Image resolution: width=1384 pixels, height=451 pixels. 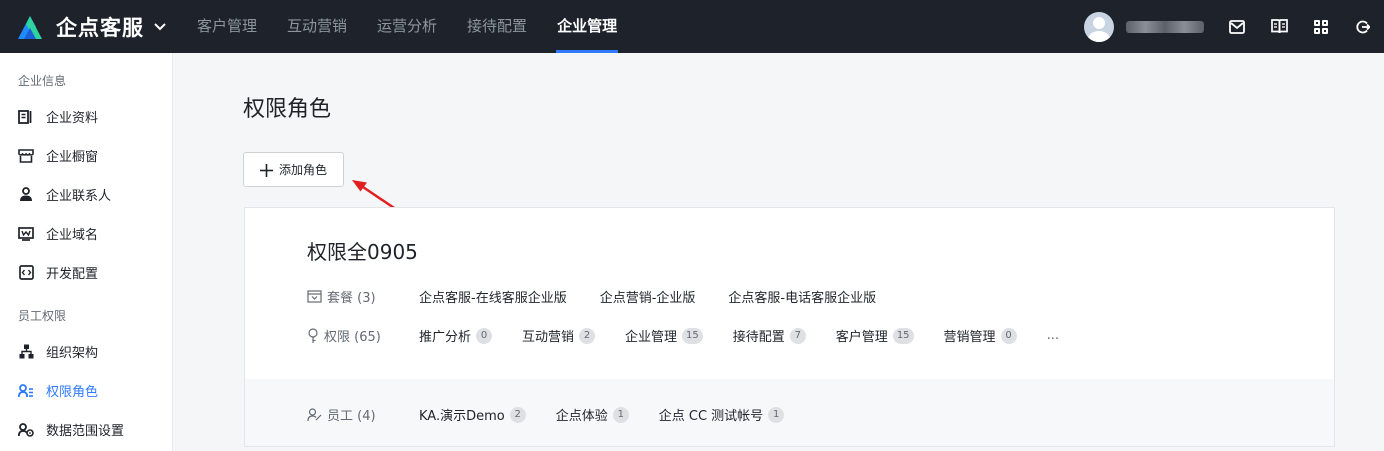 I want to click on brand-switcher: 企点客服, so click(x=91, y=26).